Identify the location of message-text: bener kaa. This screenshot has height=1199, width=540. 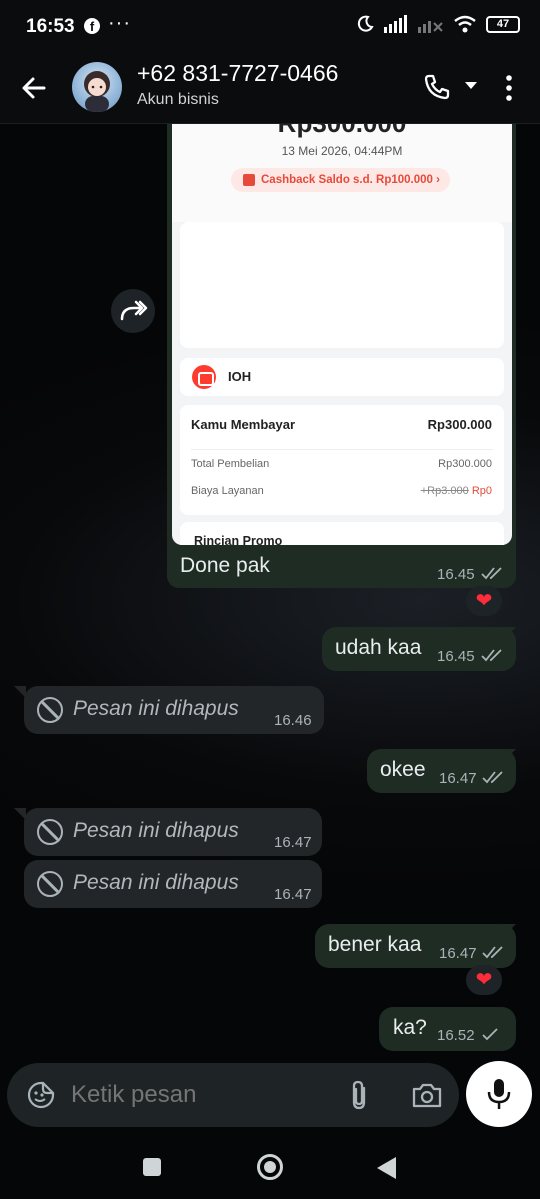
(375, 944).